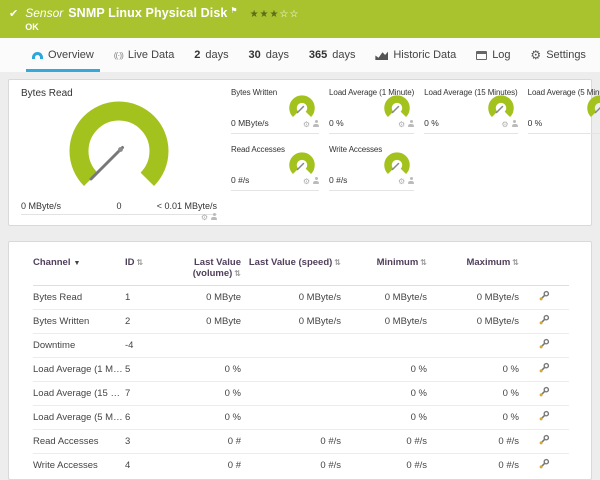 This screenshot has width=600, height=480. I want to click on channel-name-cell: Load Average (1 Minute), so click(79, 369).